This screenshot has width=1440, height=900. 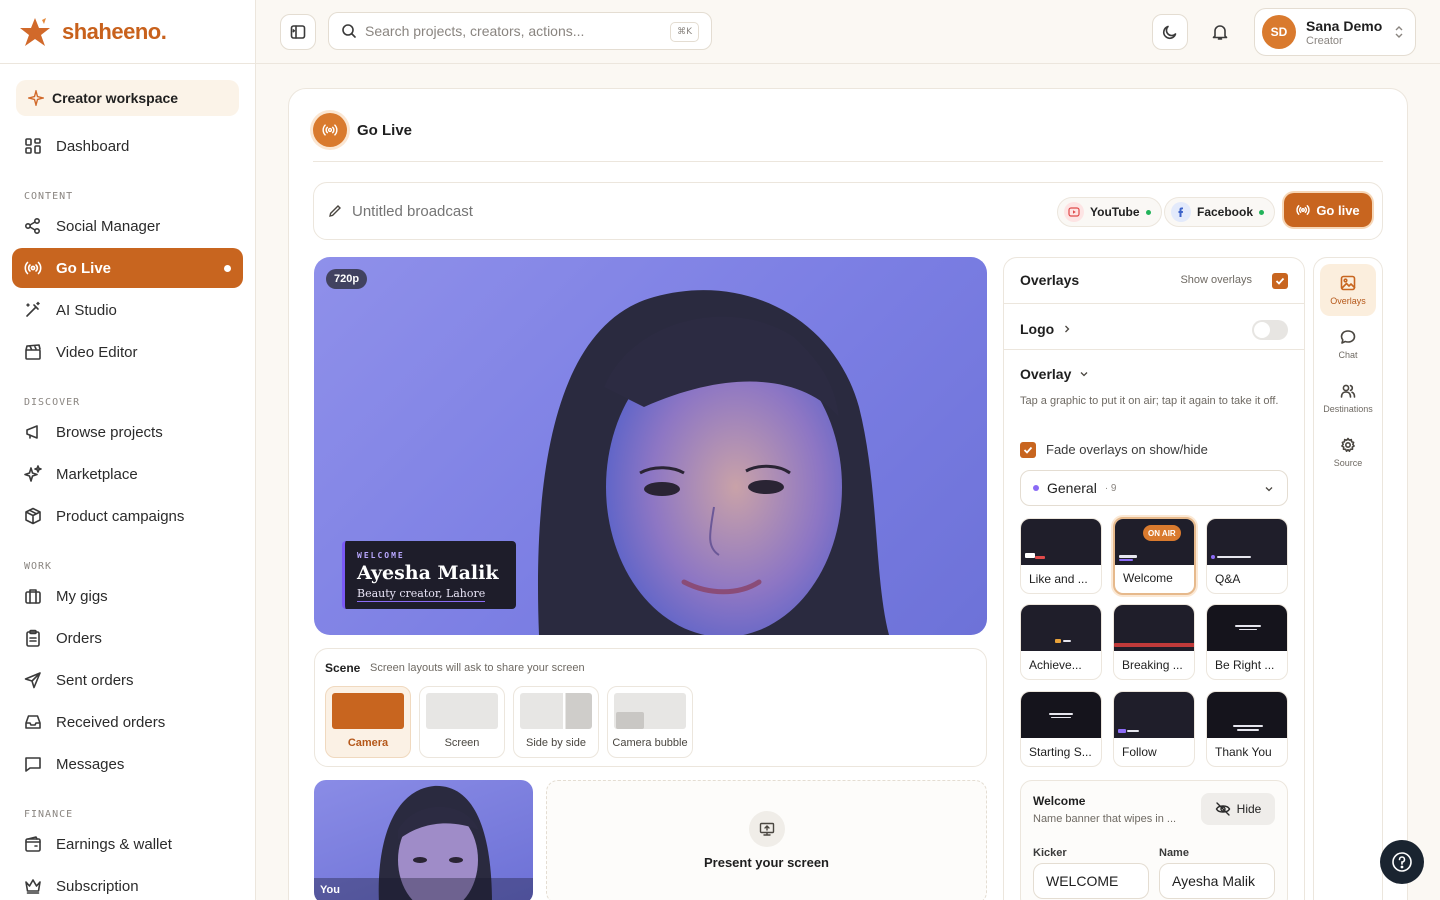 What do you see at coordinates (349, 31) in the screenshot?
I see `search-icon` at bounding box center [349, 31].